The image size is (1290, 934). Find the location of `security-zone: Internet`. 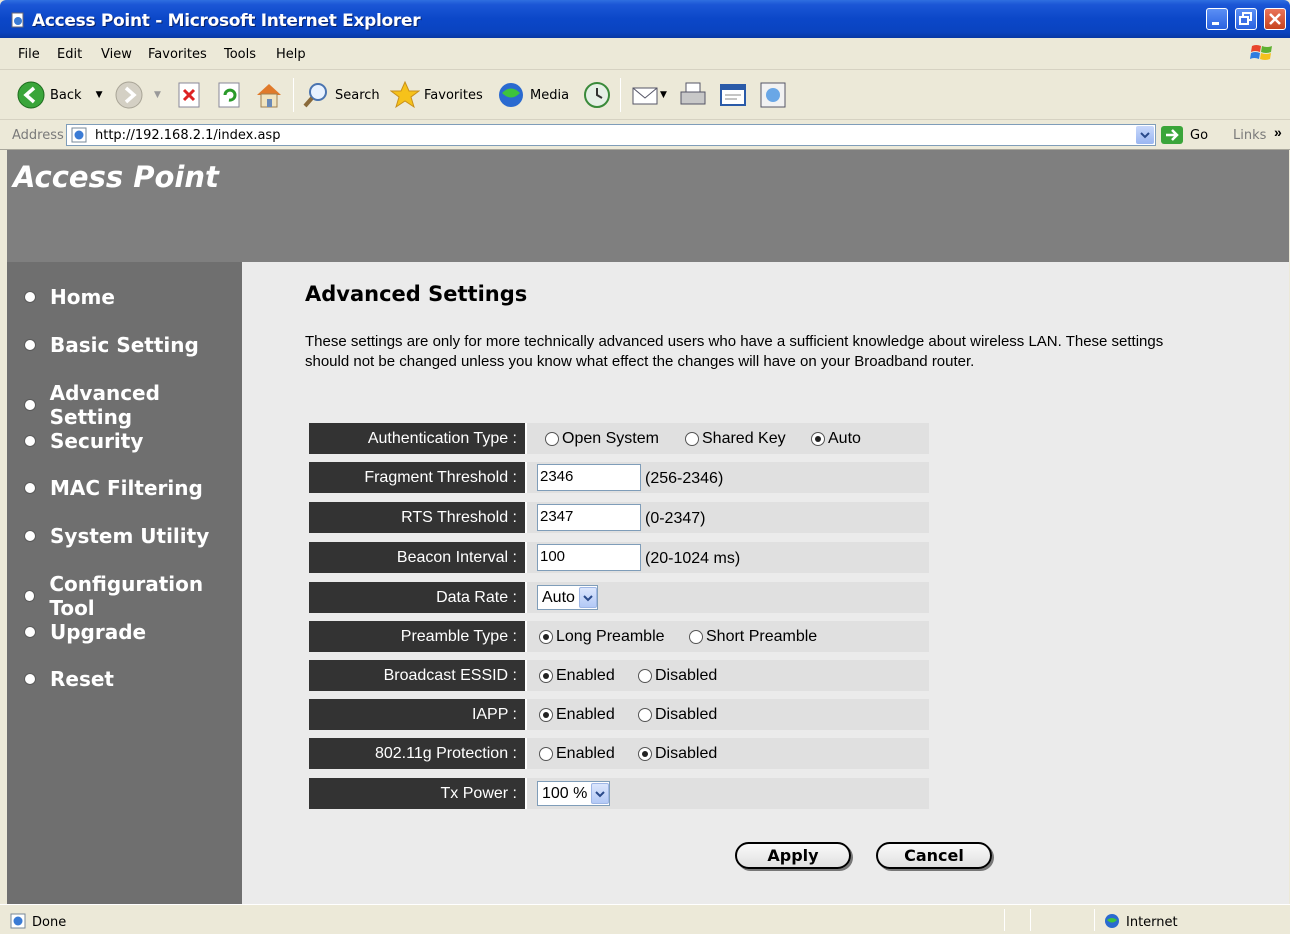

security-zone: Internet is located at coordinates (1152, 922).